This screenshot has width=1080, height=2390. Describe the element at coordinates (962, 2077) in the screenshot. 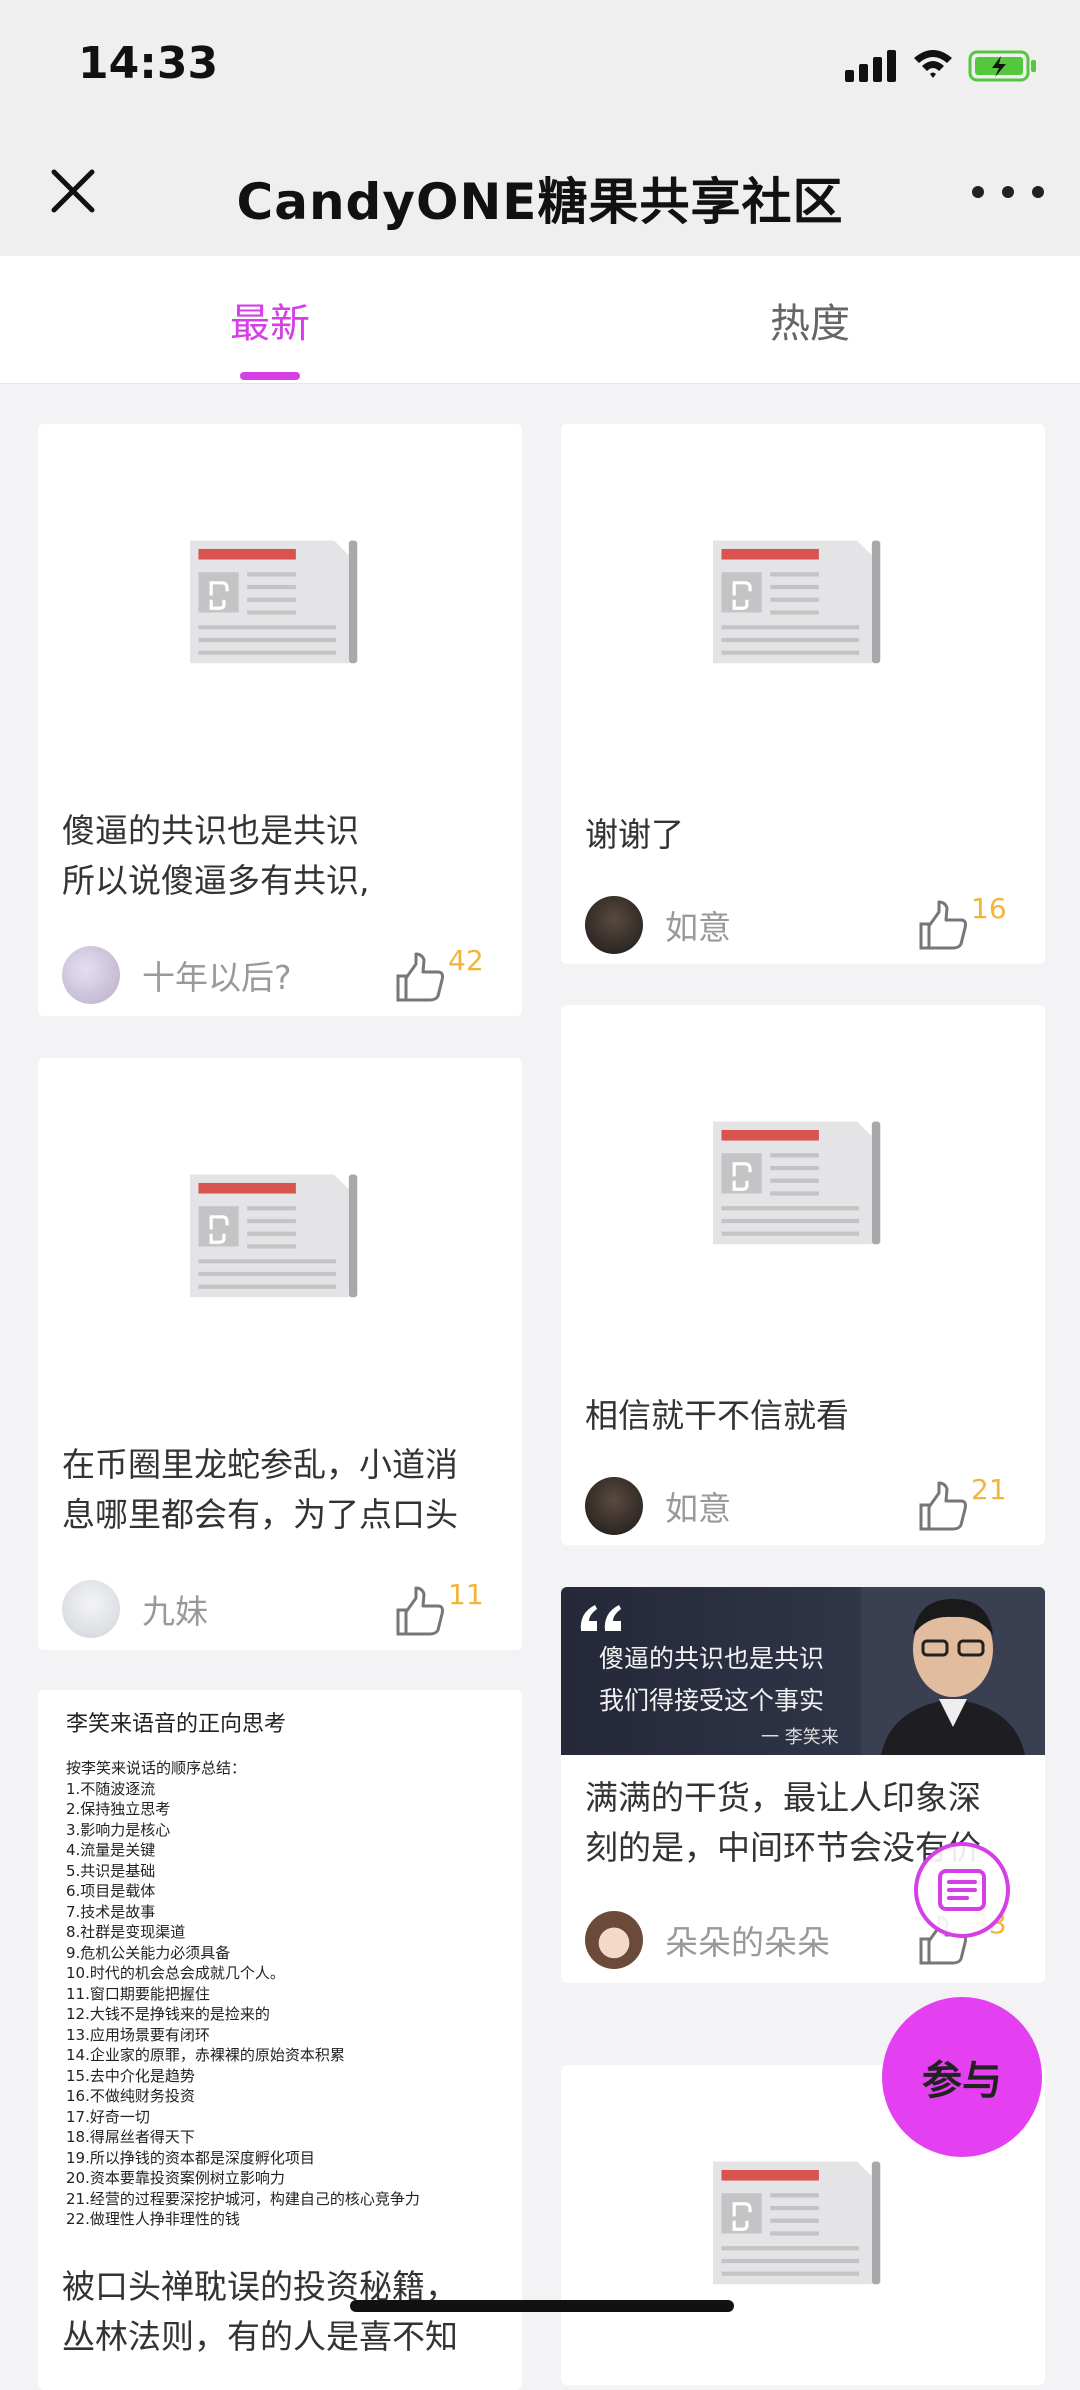

I see `participate-button: 参与` at that location.